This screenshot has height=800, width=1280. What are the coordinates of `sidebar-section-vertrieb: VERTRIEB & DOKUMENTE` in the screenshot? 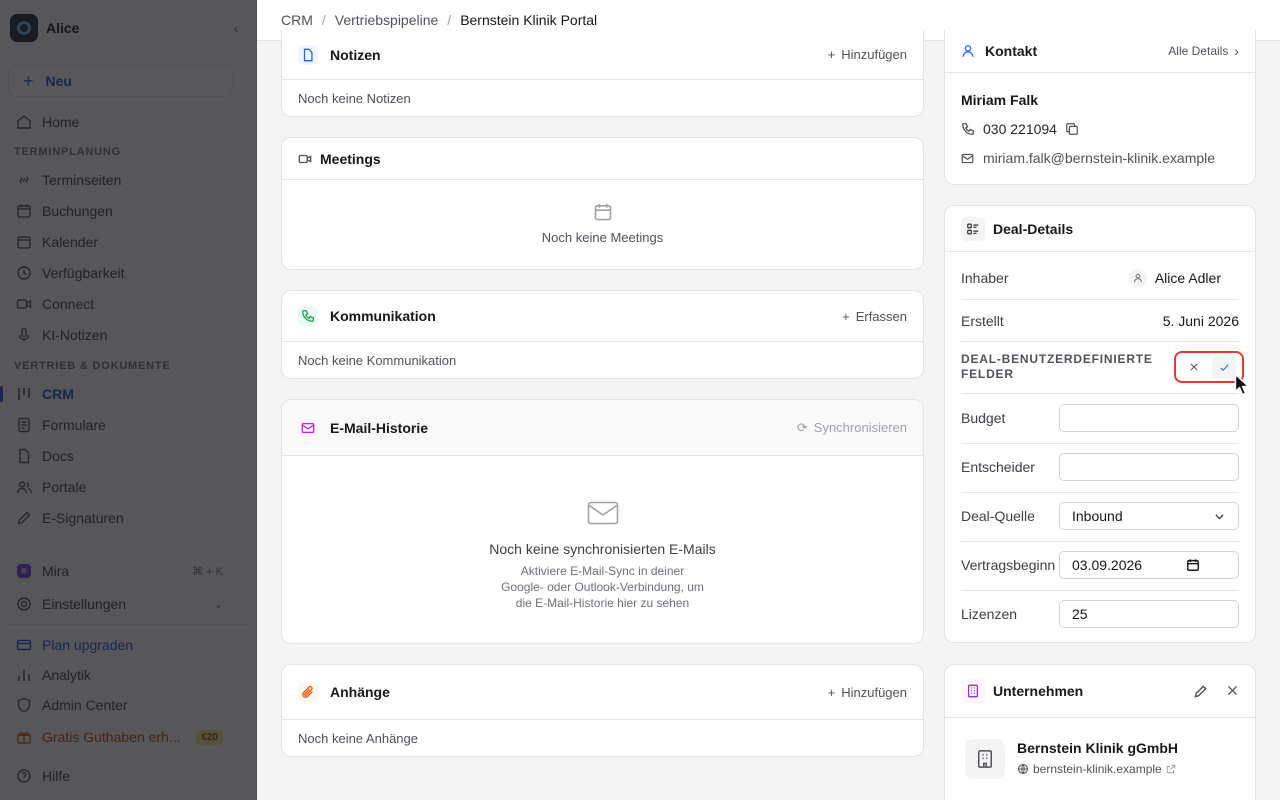 It's located at (92, 366).